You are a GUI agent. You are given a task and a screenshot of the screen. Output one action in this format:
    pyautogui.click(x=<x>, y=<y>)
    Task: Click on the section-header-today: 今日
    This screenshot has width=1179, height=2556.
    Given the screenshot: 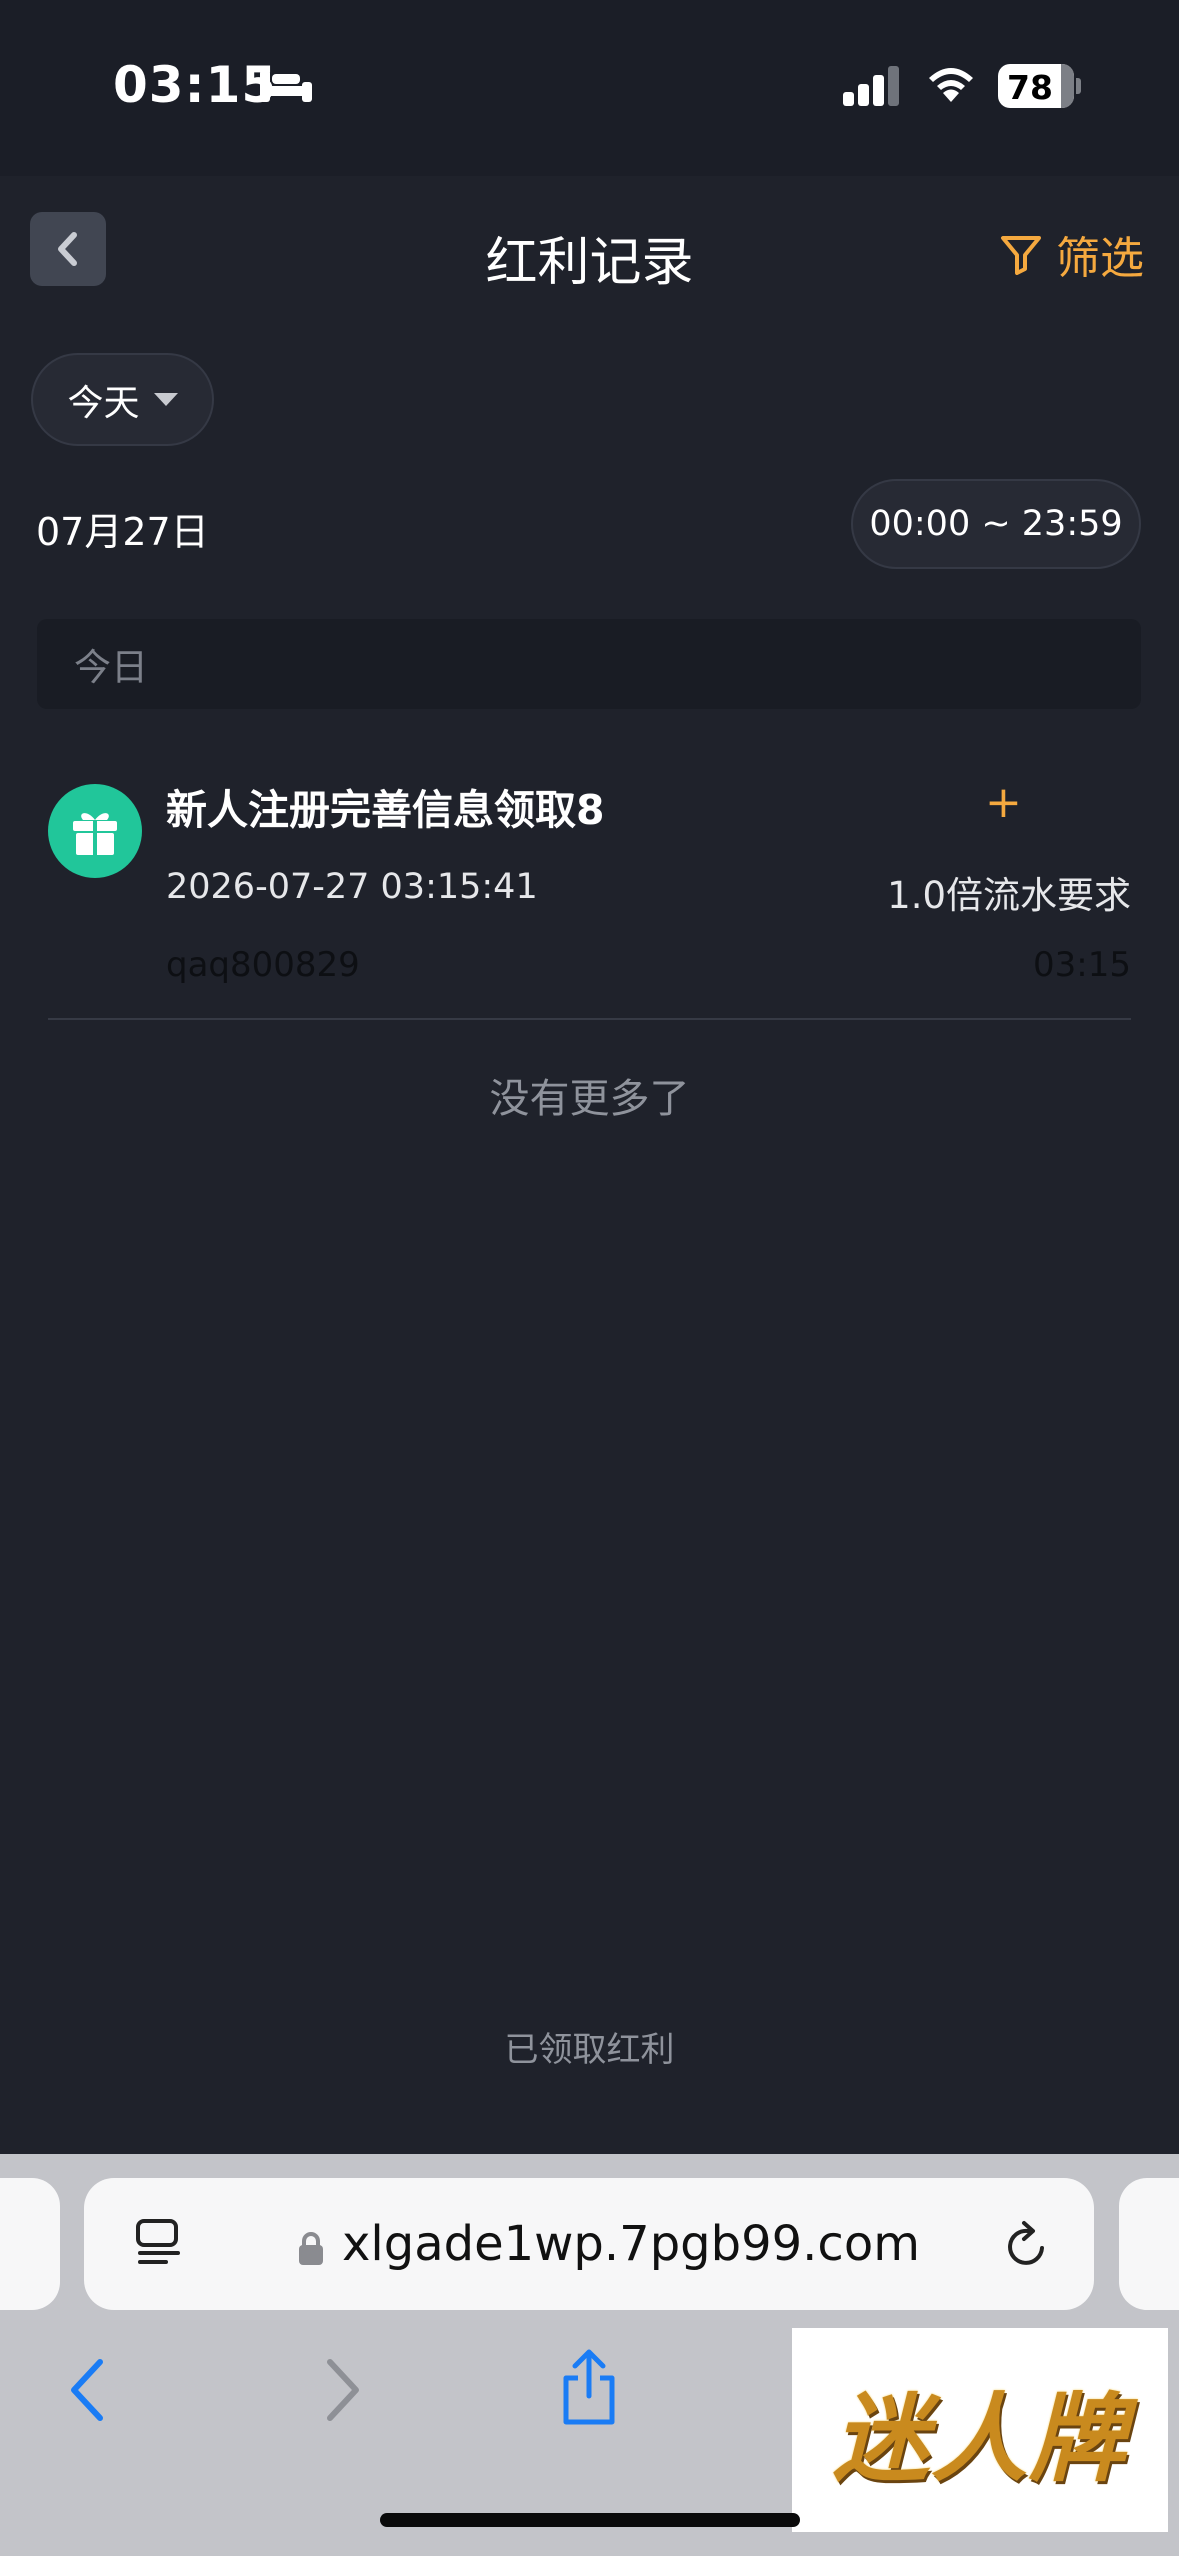 What is the action you would take?
    pyautogui.click(x=589, y=664)
    